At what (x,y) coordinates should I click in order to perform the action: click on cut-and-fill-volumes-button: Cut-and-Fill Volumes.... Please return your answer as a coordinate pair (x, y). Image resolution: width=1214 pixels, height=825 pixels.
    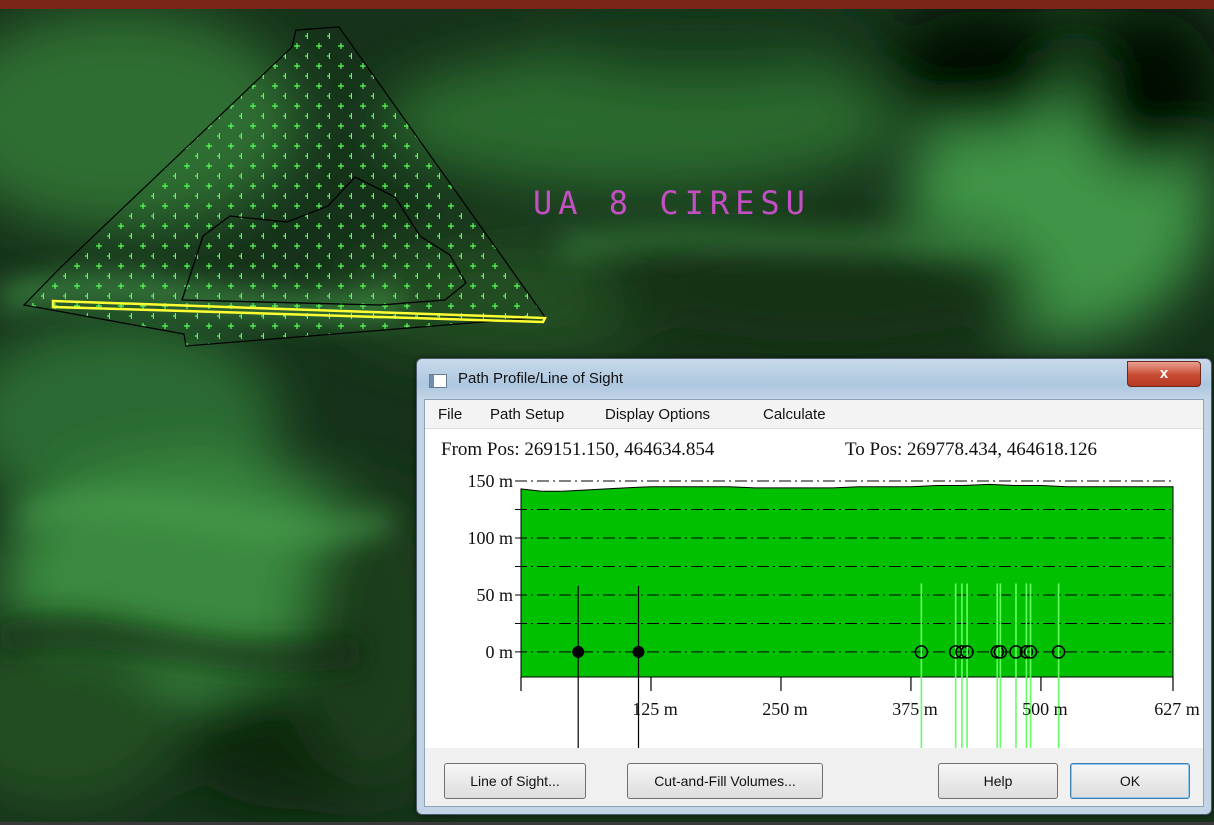
    Looking at the image, I should click on (725, 781).